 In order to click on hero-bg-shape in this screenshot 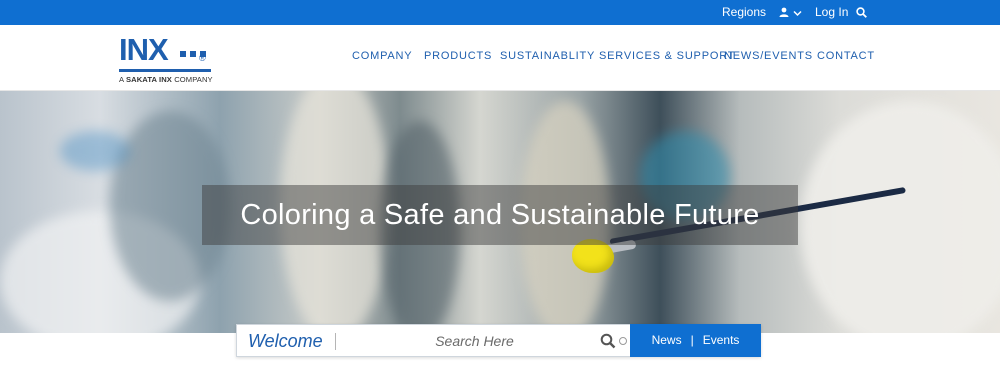, I will do `click(95, 151)`.